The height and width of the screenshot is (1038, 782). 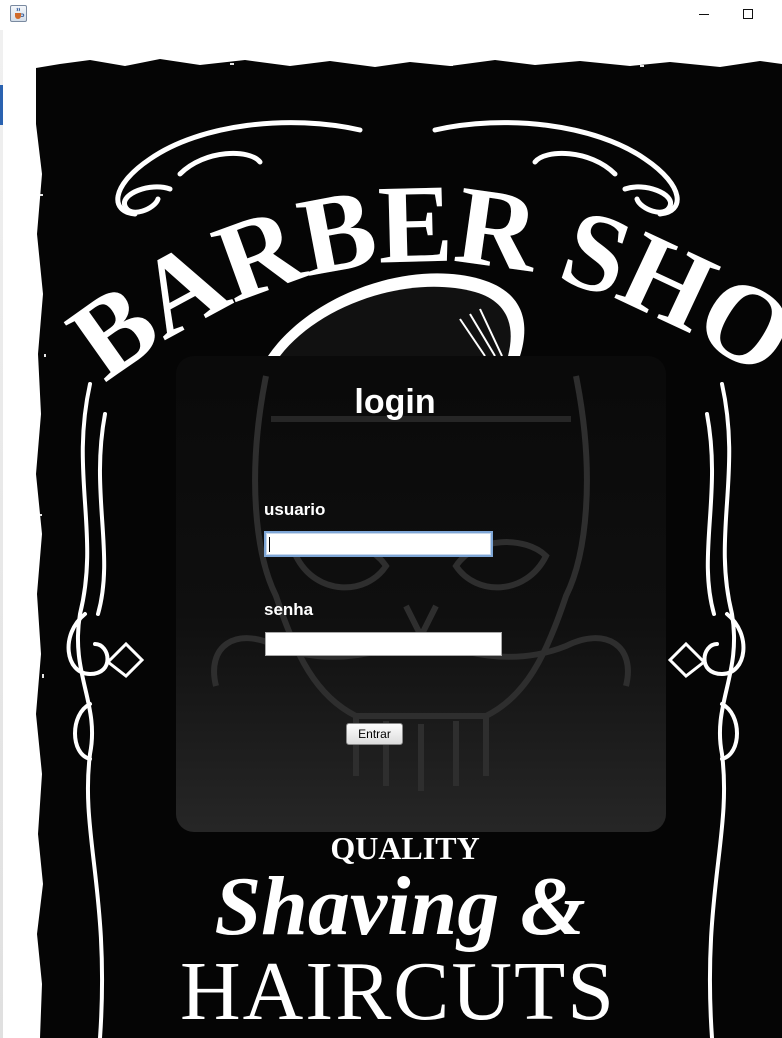 I want to click on java-cup-icon, so click(x=18, y=13).